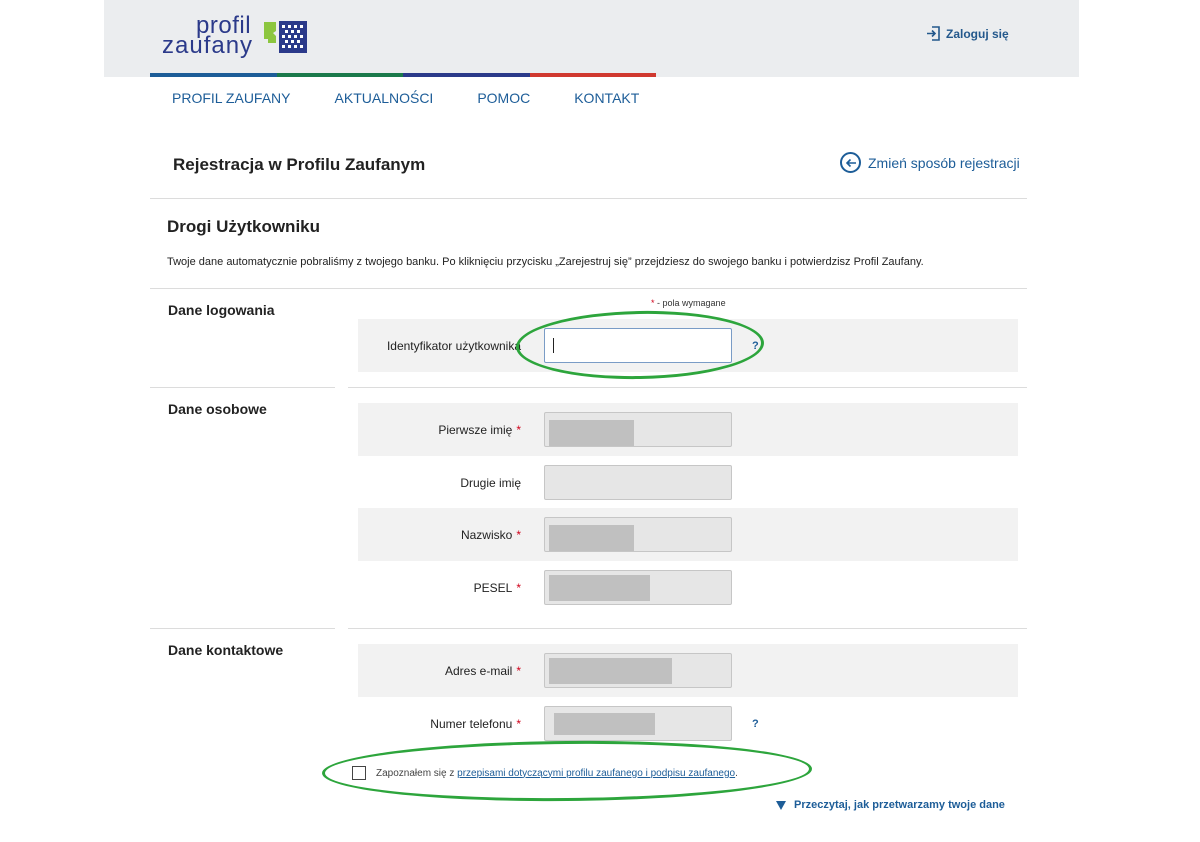  I want to click on nav-item-kontakt: KONTAKT, so click(606, 98).